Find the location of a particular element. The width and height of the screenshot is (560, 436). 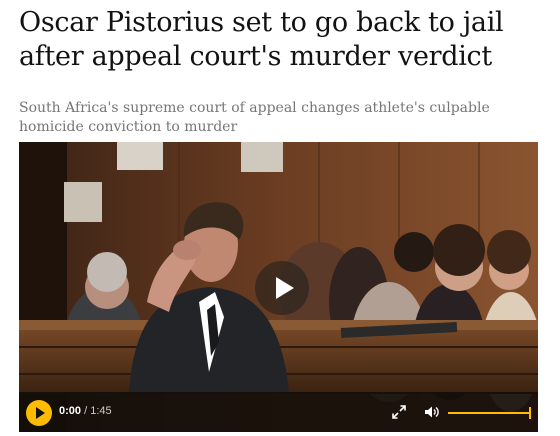

volume-slider is located at coordinates (489, 413).